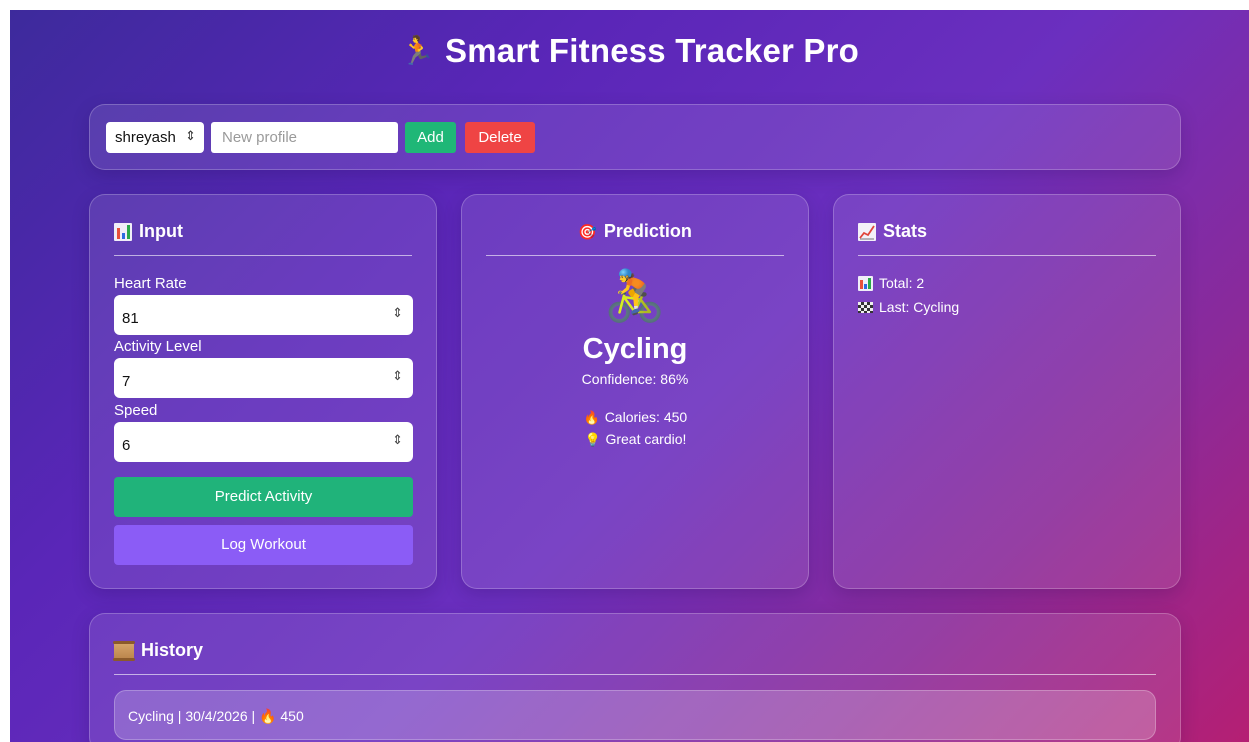 This screenshot has width=1249, height=742. I want to click on stats-total-line: Total: 2, so click(891, 283).